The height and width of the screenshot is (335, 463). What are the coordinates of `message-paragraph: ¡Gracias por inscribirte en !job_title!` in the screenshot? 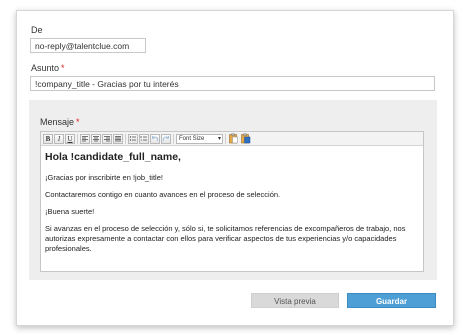 It's located at (104, 177).